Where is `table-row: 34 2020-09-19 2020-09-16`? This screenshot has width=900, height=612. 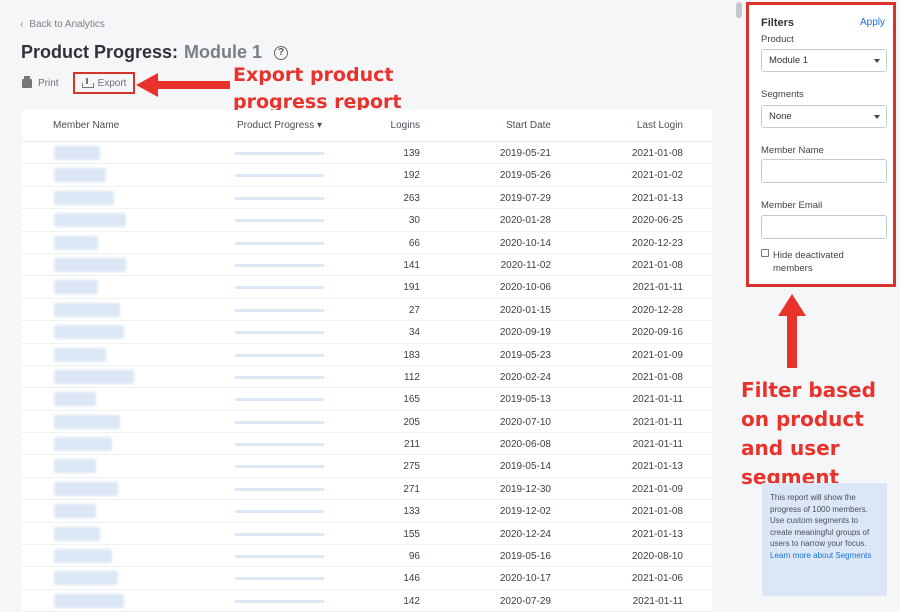
table-row: 34 2020-09-19 2020-09-16 is located at coordinates (367, 332).